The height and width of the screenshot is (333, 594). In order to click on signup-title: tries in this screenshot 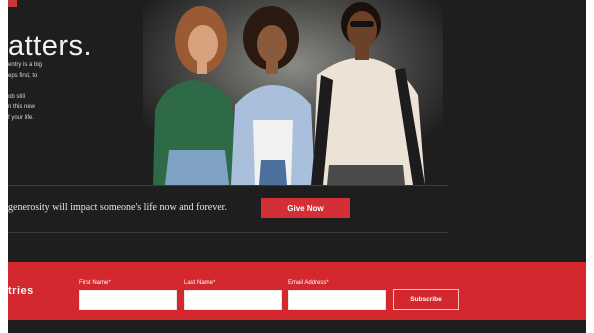, I will do `click(21, 291)`.